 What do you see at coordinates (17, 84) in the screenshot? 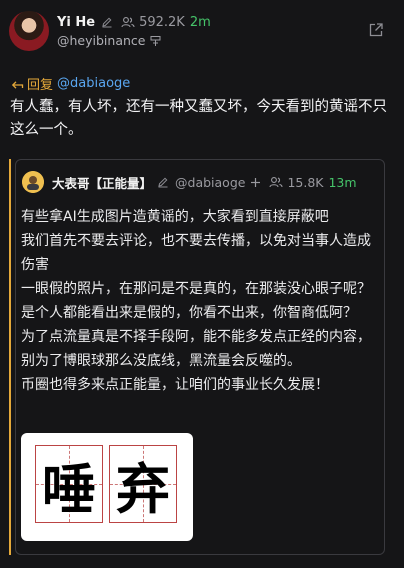
I see `reply-arrow-icon` at bounding box center [17, 84].